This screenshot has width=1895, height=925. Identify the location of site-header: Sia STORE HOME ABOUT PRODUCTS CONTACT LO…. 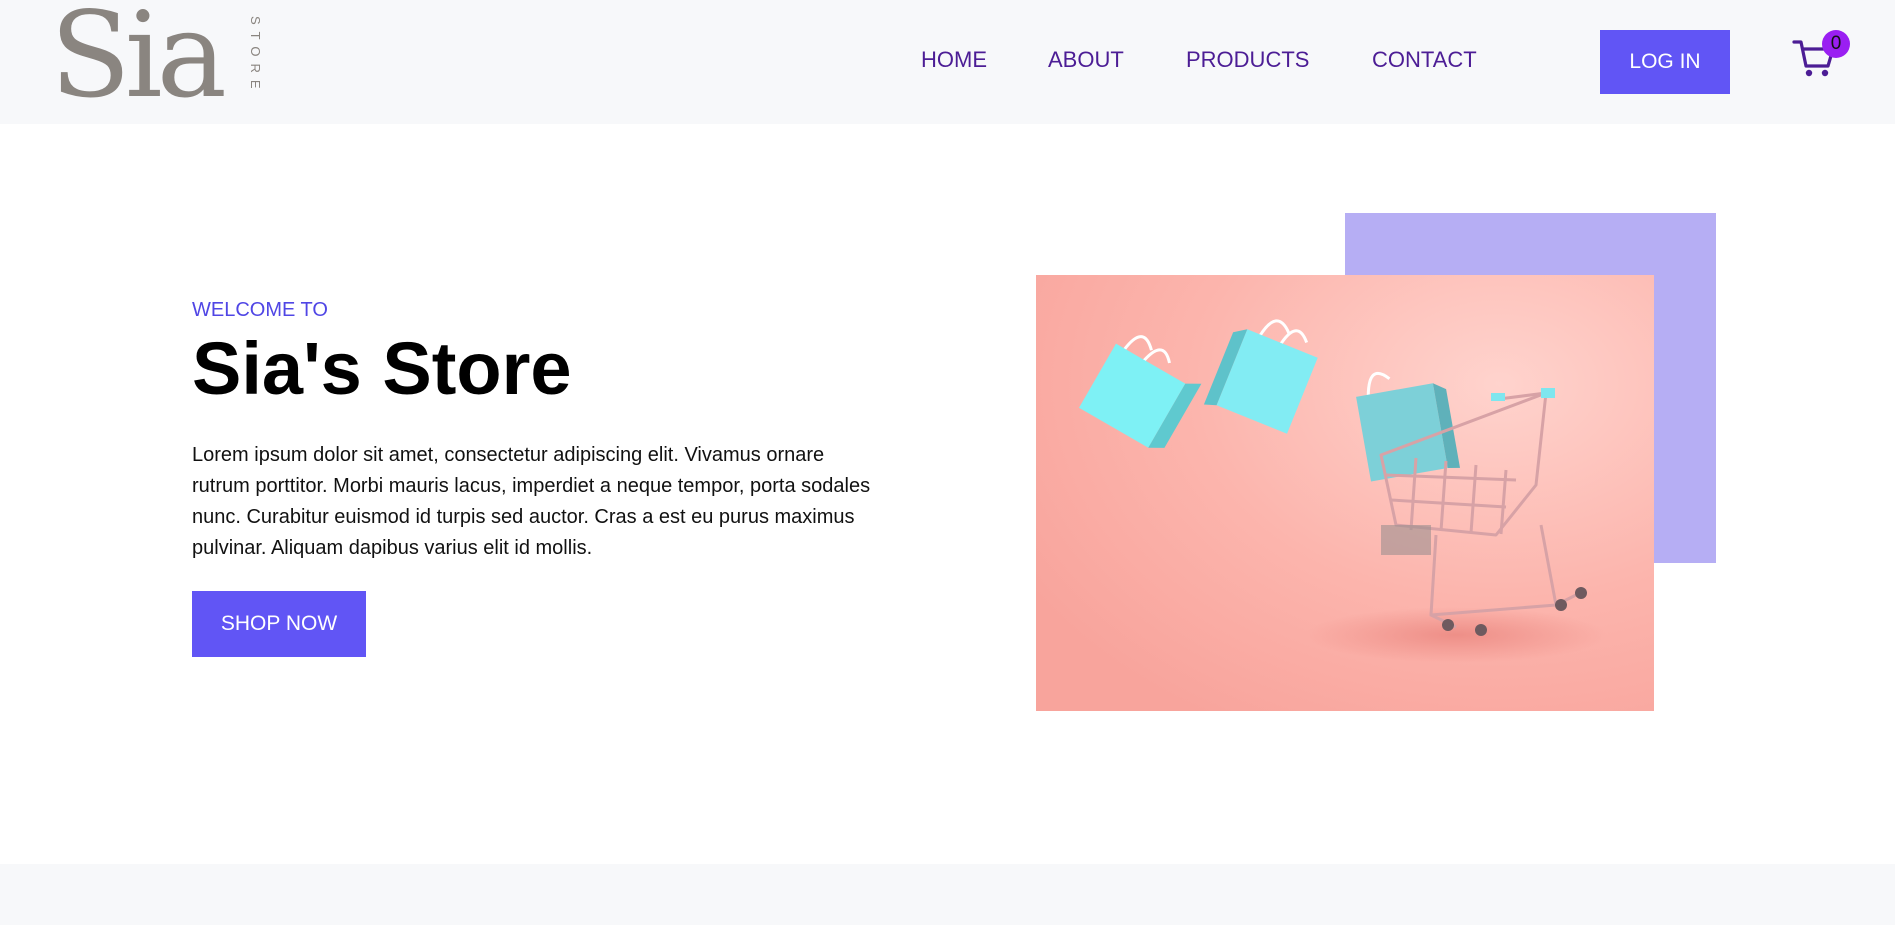
(947, 62).